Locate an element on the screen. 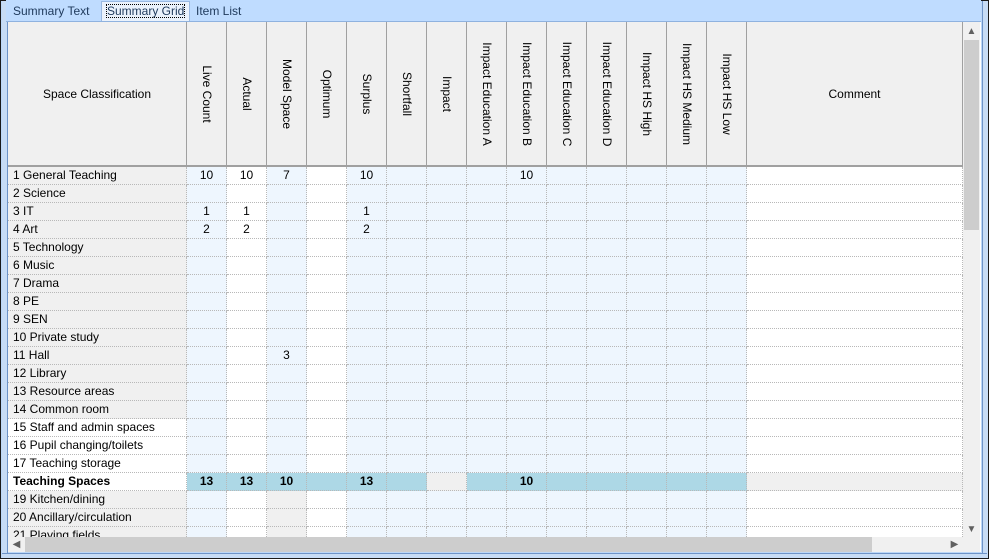 The width and height of the screenshot is (989, 559). table-row: 7 Drama is located at coordinates (485, 284).